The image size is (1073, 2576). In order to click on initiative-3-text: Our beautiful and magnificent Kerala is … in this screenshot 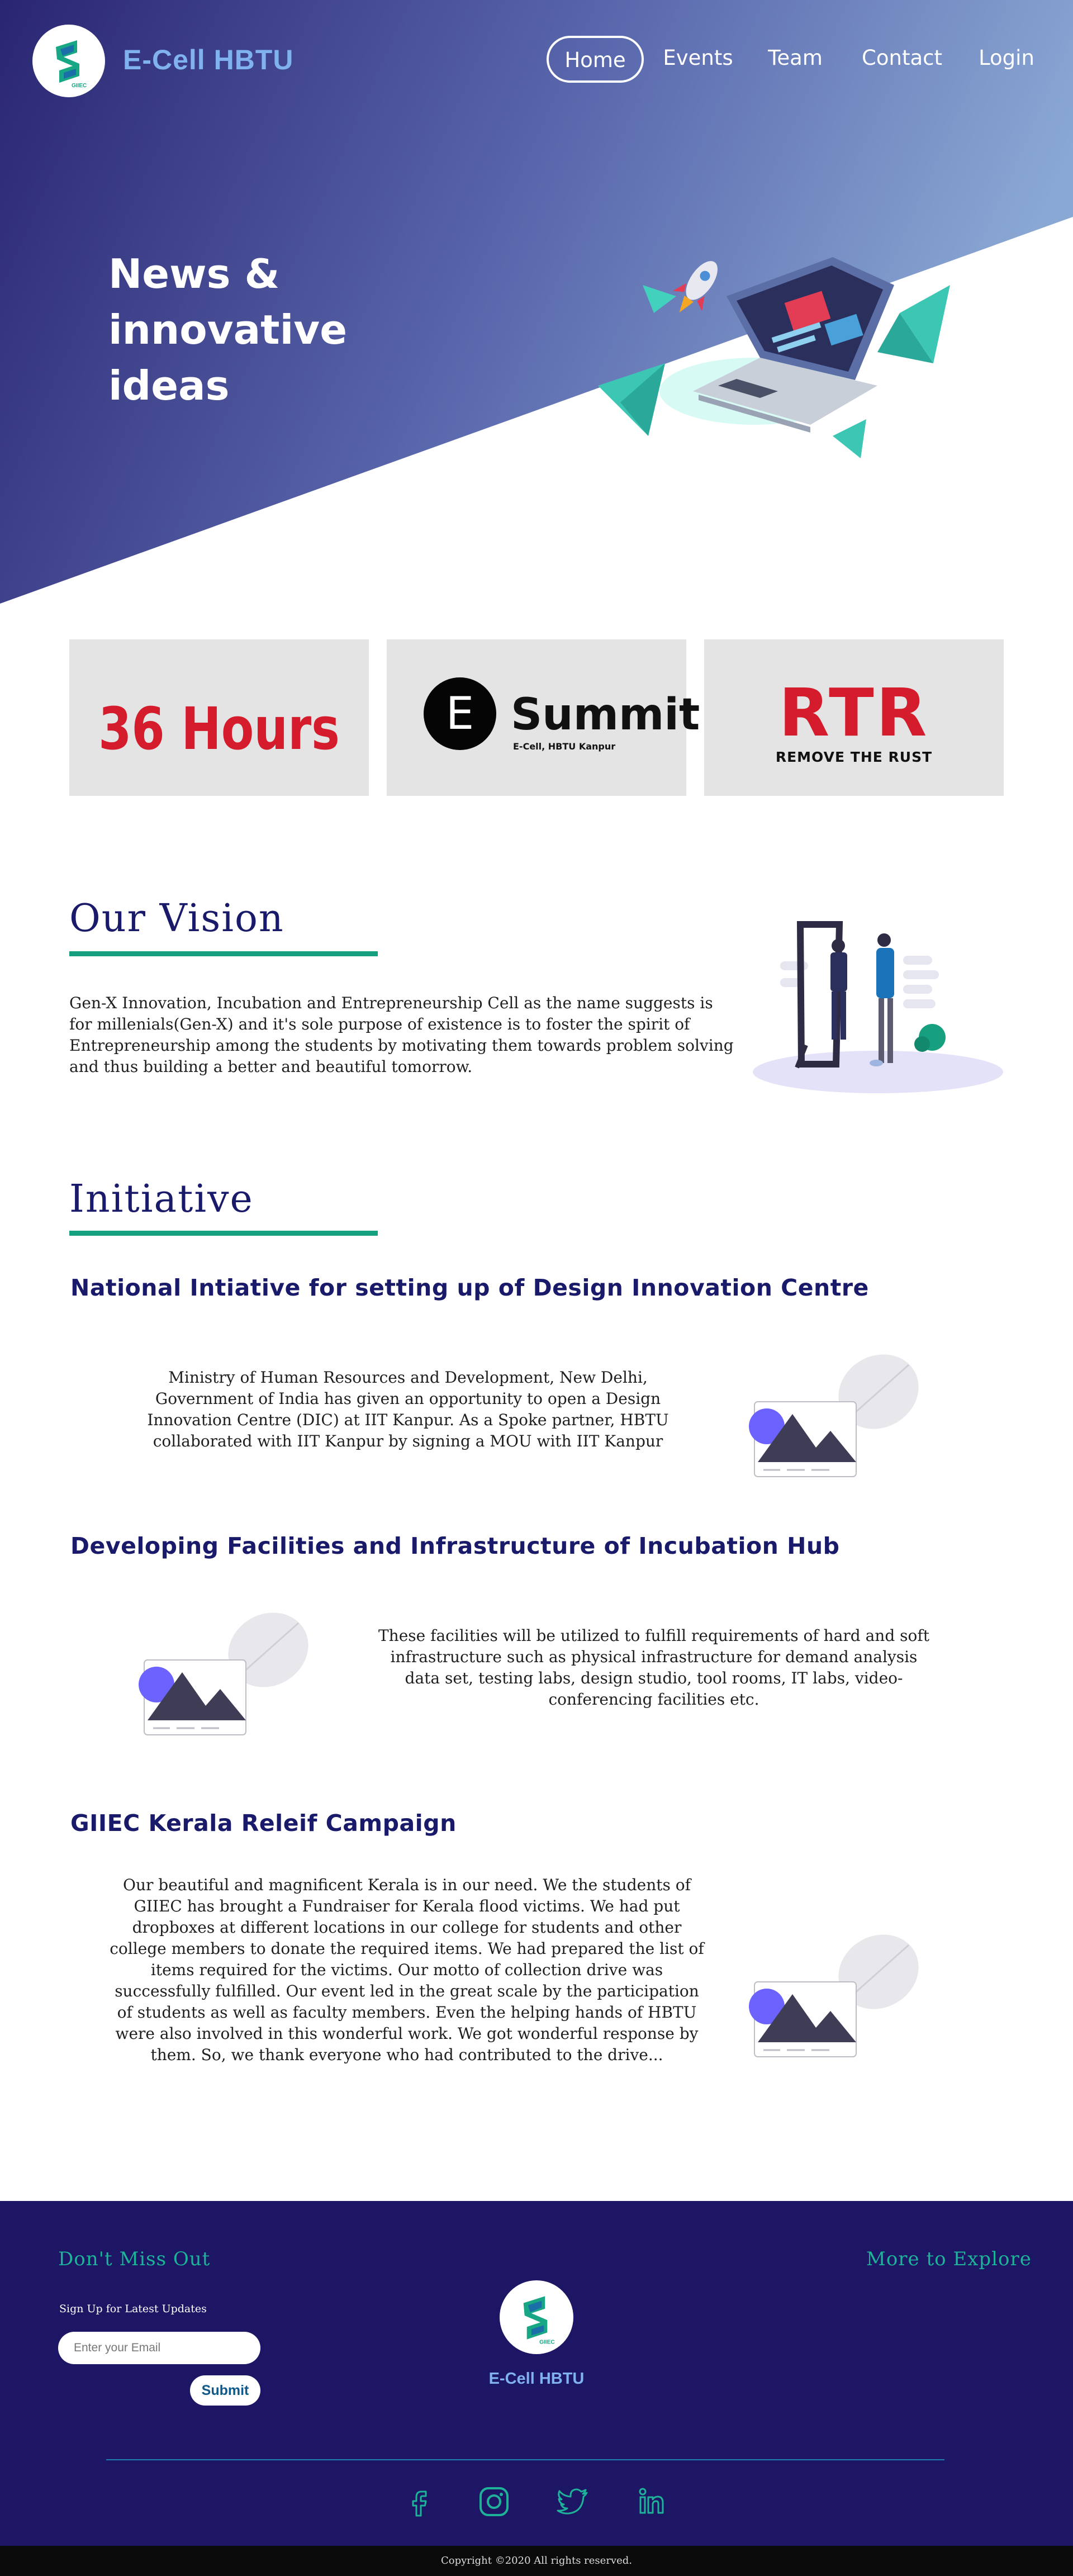, I will do `click(407, 1970)`.